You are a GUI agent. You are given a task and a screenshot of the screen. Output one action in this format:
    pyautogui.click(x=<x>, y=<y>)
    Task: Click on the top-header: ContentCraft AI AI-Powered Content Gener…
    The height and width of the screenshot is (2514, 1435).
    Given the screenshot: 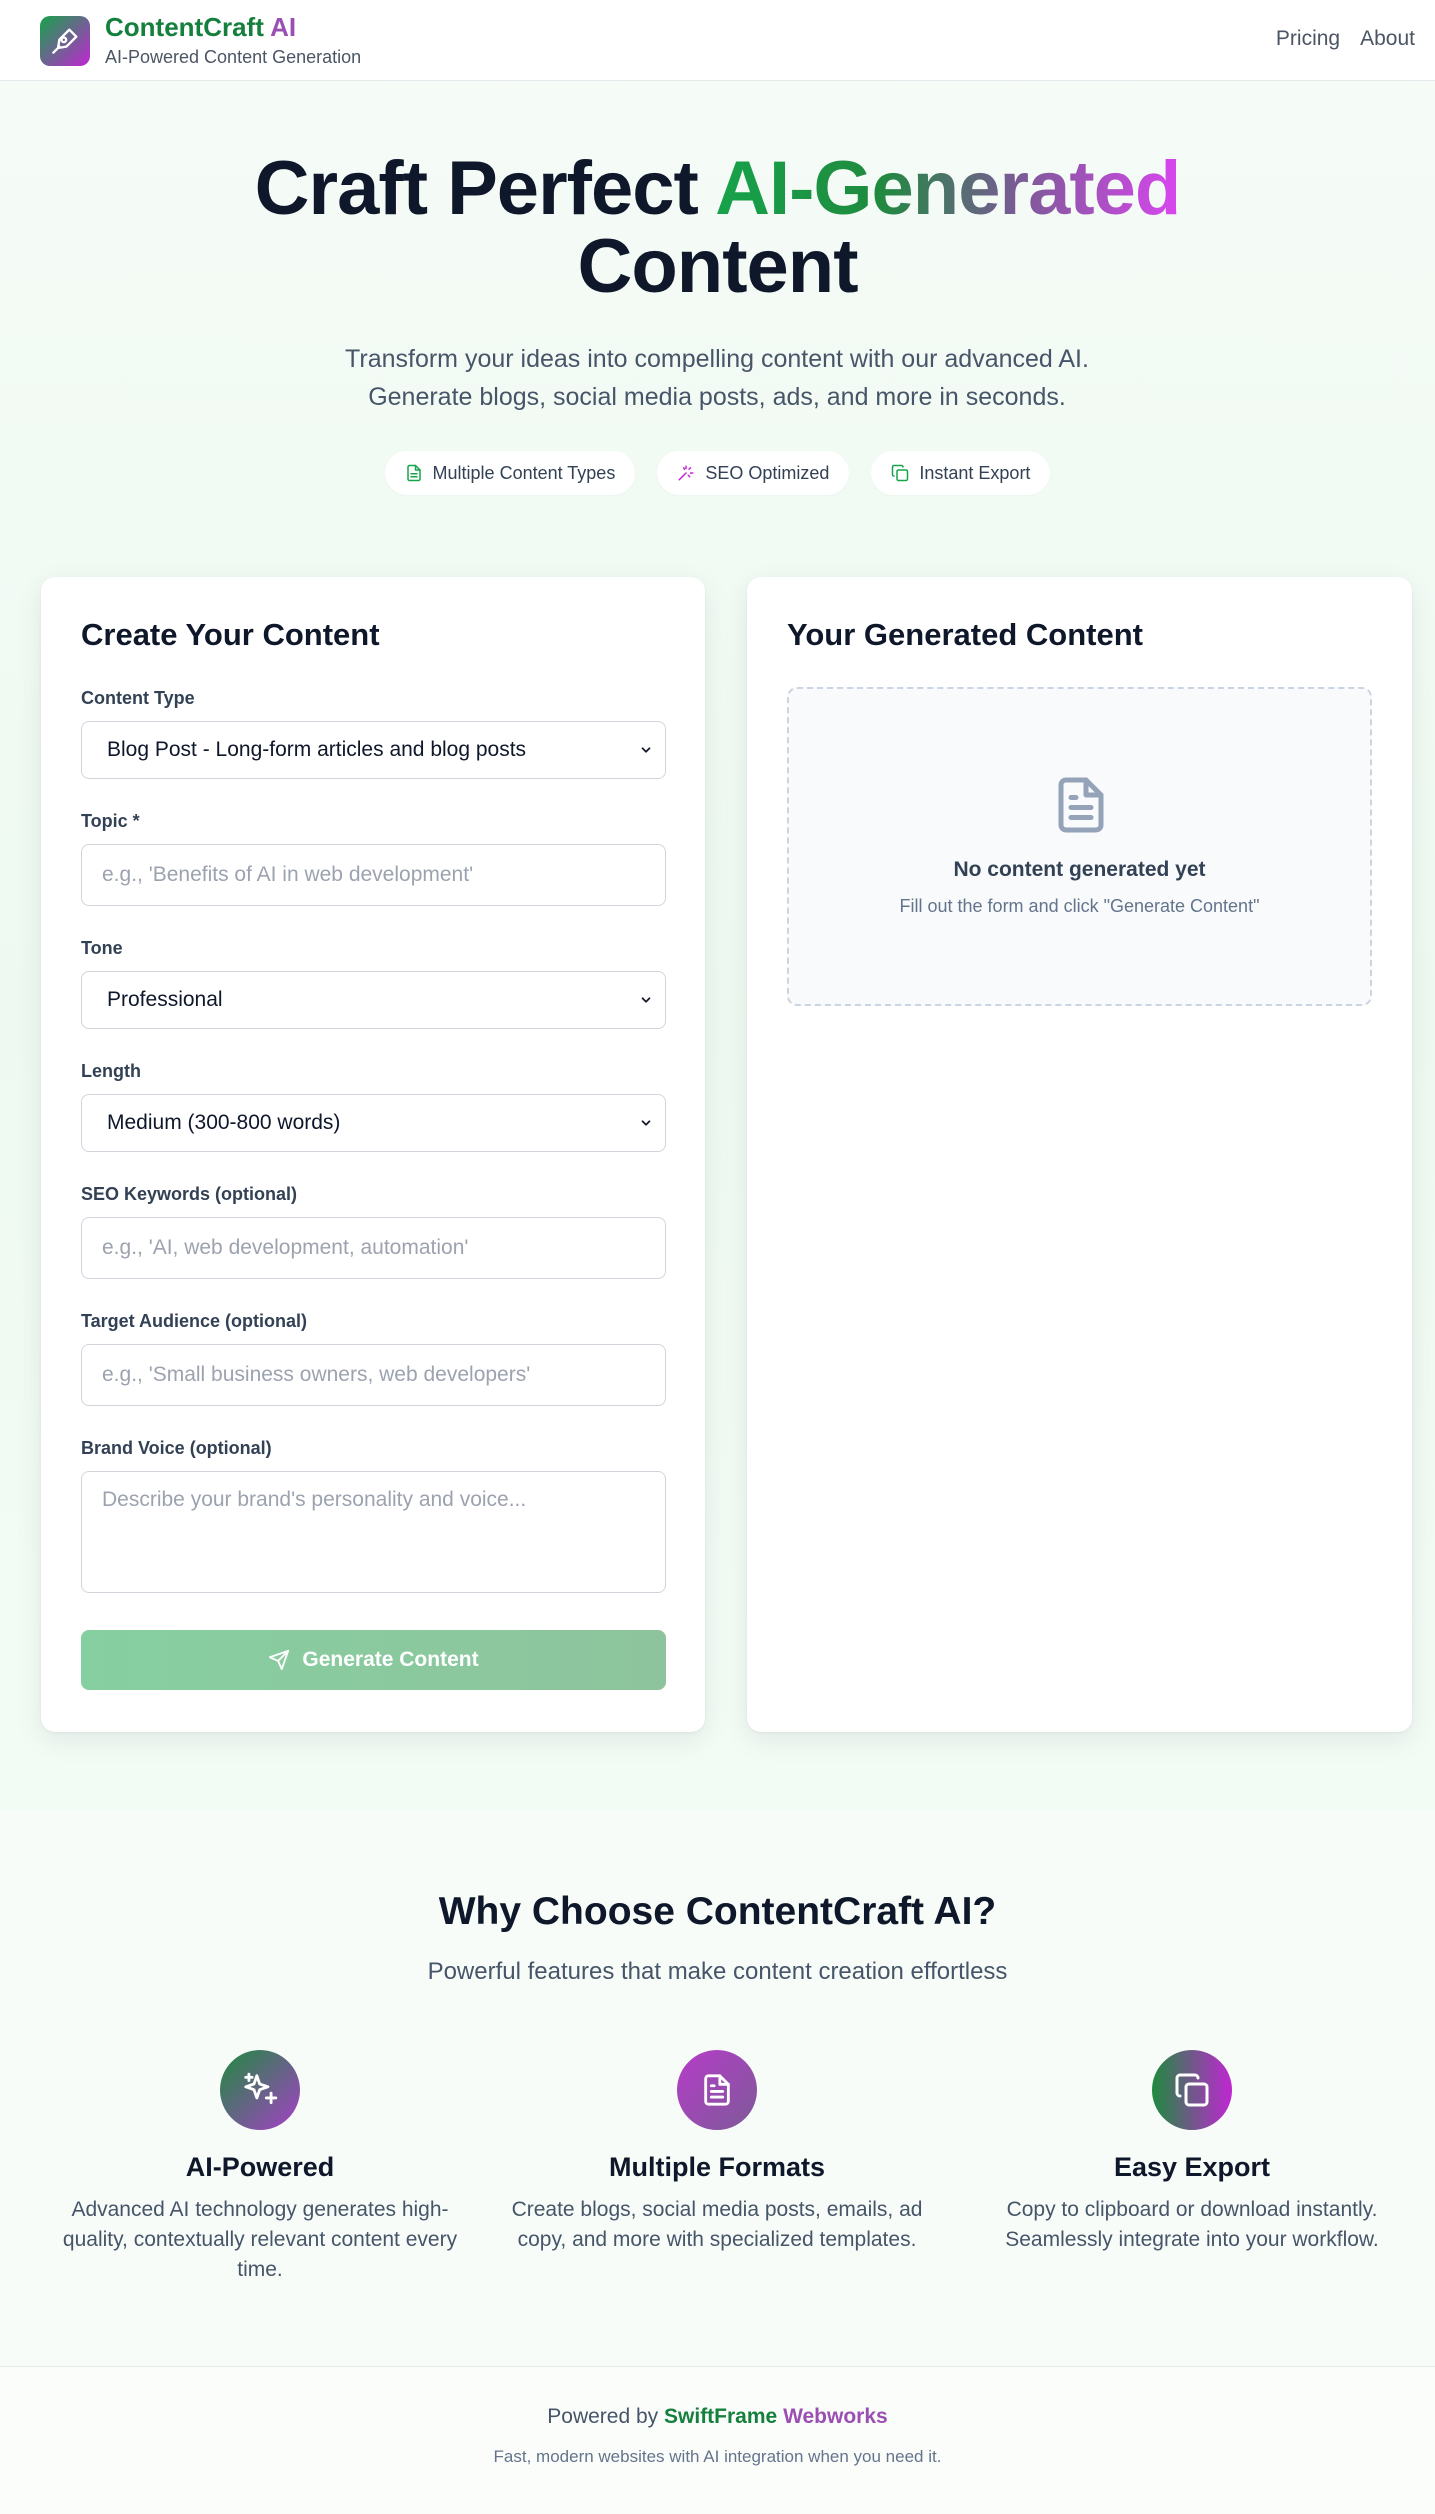 What is the action you would take?
    pyautogui.click(x=717, y=40)
    